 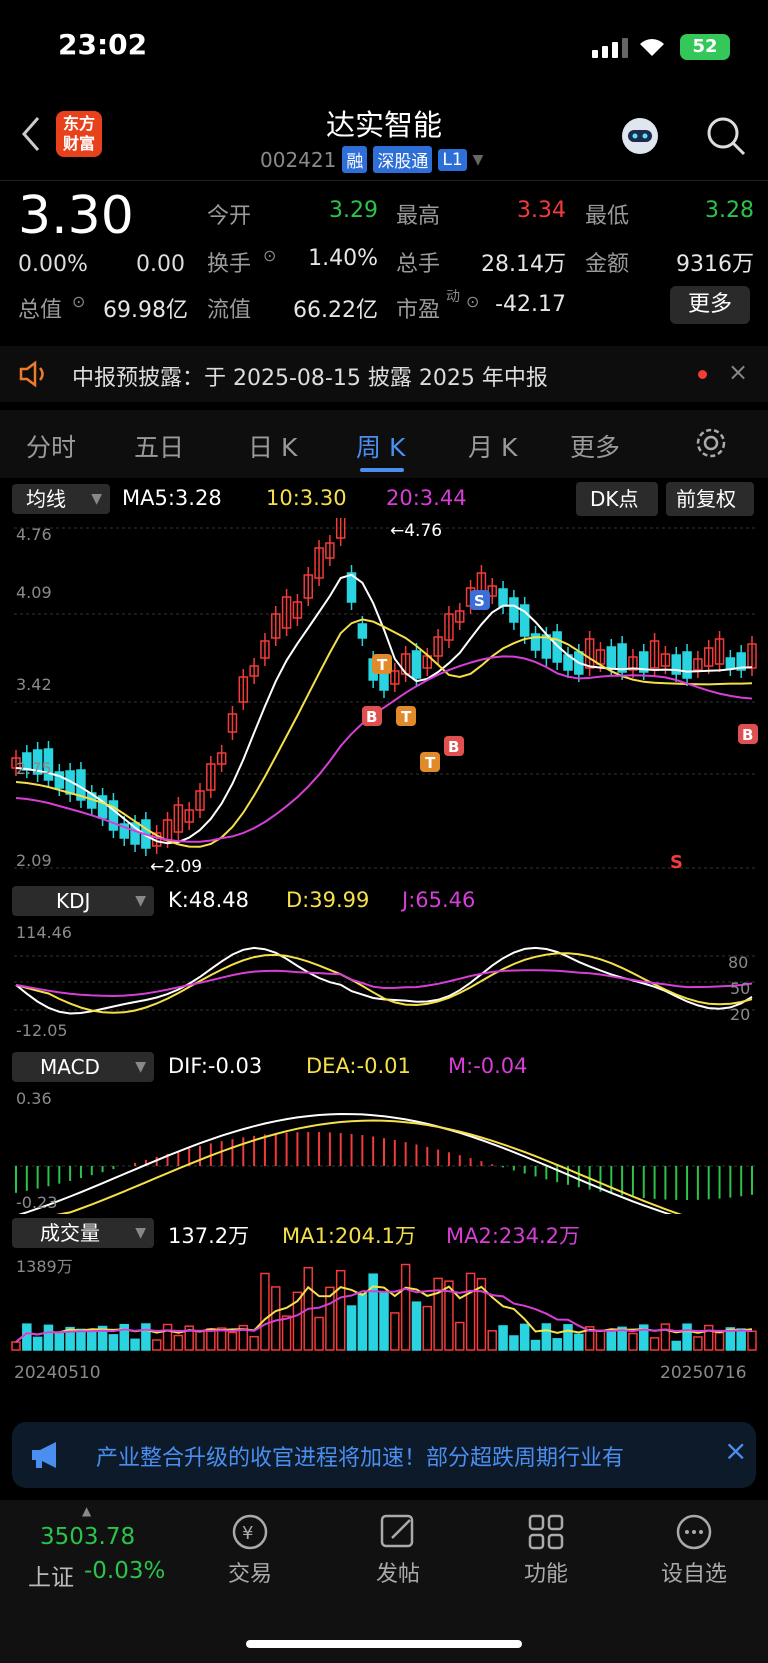 I want to click on post-icon, so click(x=398, y=1532).